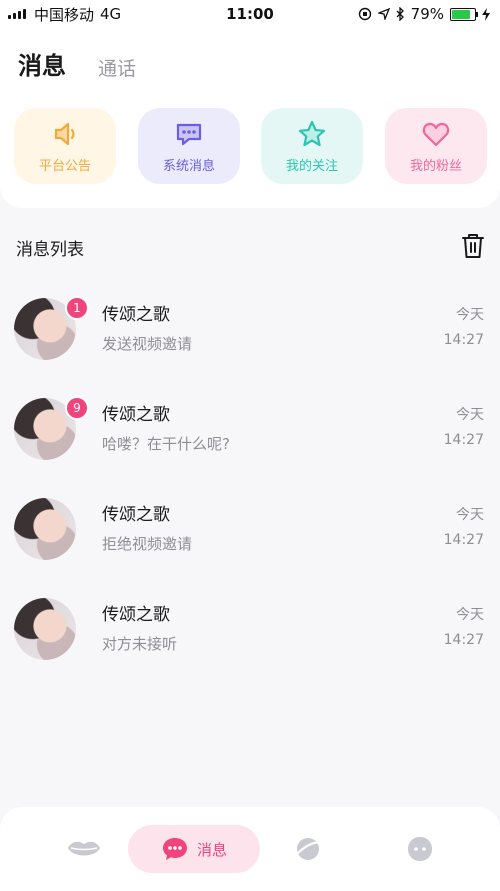 The height and width of the screenshot is (891, 500). What do you see at coordinates (427, 14) in the screenshot?
I see `battery-percent: 79%` at bounding box center [427, 14].